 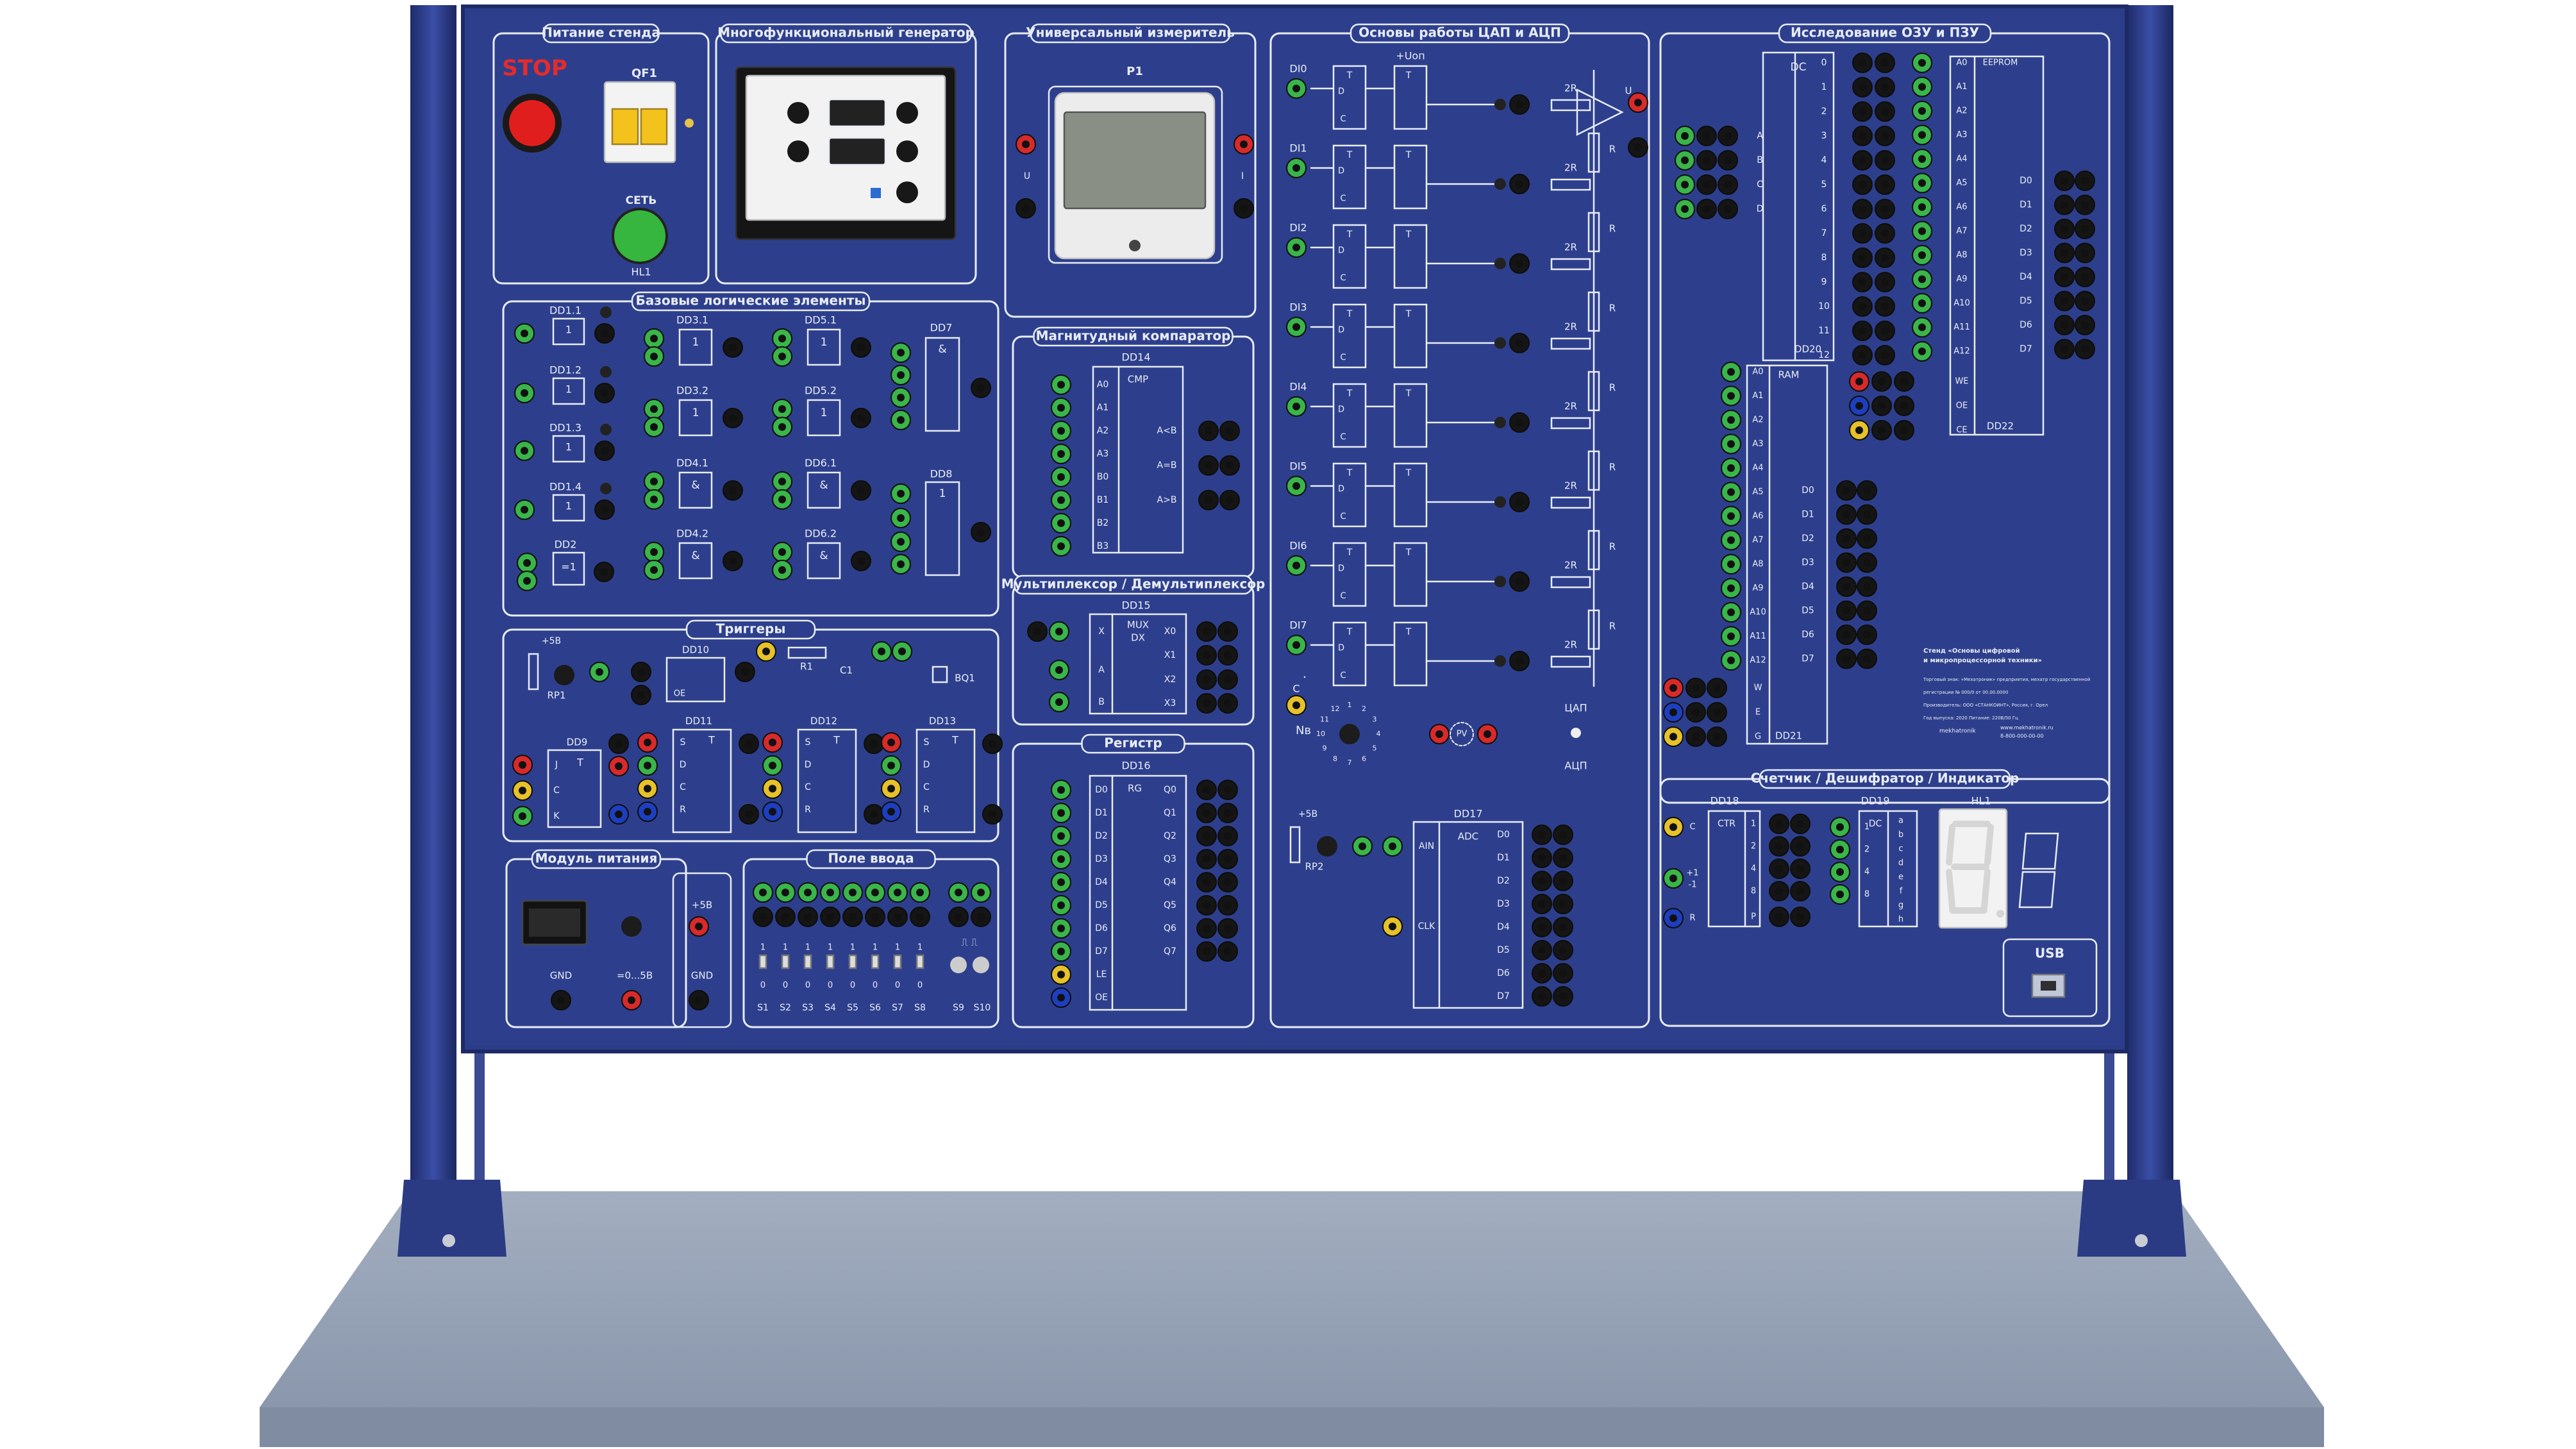 What do you see at coordinates (692, 320) in the screenshot?
I see `gate-label: DD3.1` at bounding box center [692, 320].